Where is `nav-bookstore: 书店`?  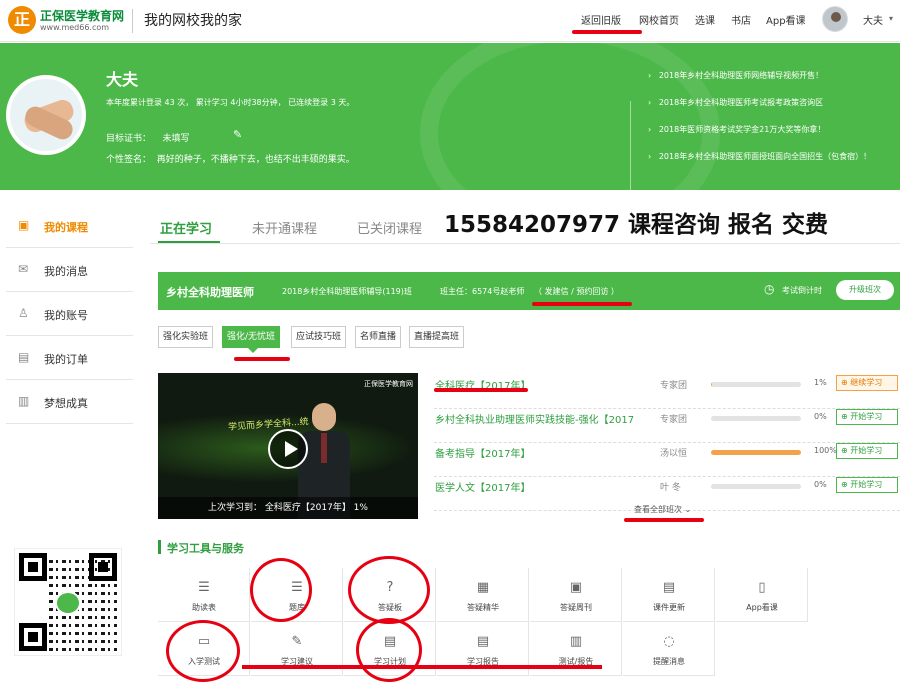 nav-bookstore: 书店 is located at coordinates (741, 19).